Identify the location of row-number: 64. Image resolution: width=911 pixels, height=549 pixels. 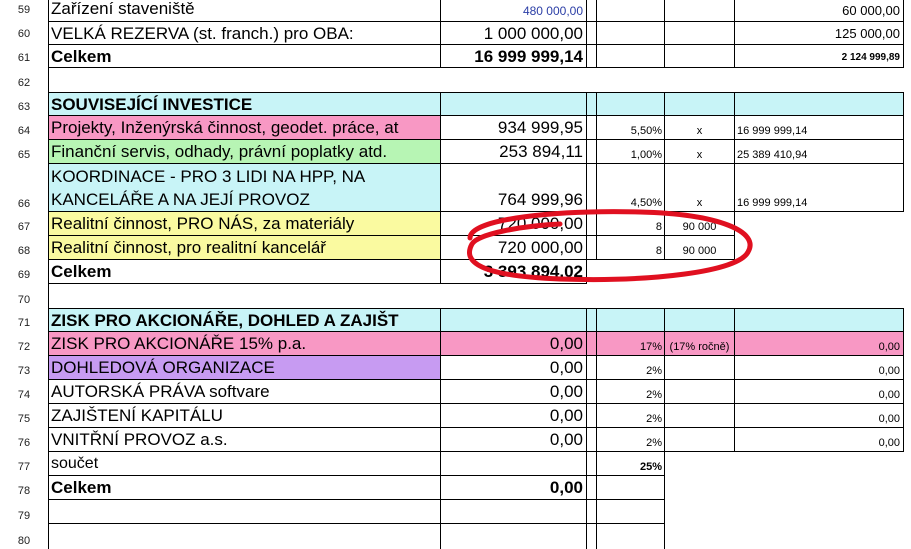
(24, 131).